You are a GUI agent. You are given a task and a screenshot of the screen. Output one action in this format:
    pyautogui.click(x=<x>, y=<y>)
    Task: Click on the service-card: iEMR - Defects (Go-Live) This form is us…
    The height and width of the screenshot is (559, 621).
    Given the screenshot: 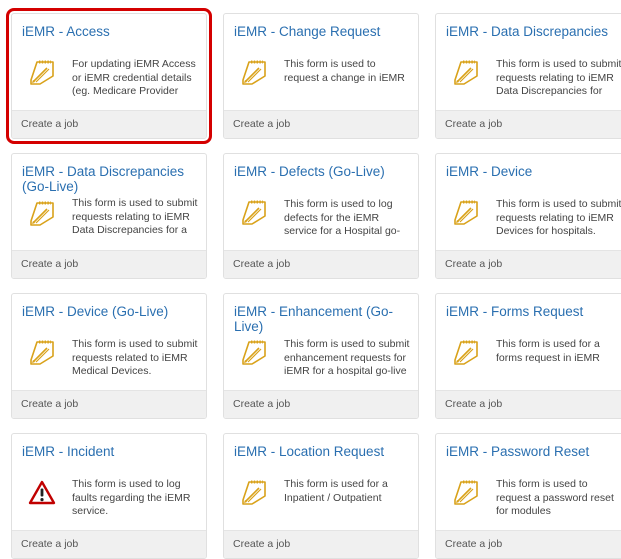 What is the action you would take?
    pyautogui.click(x=321, y=216)
    